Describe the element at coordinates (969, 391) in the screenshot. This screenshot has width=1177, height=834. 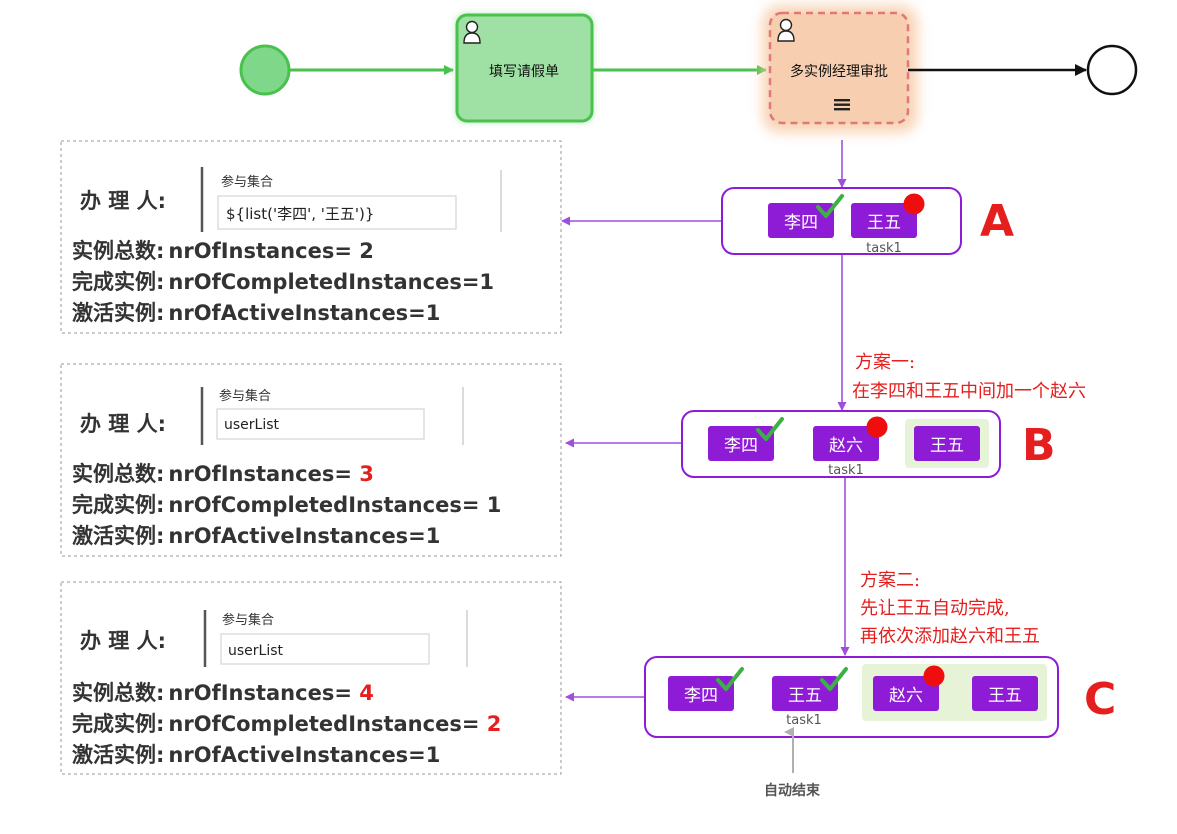
I see `plan-one-body: 在李四和王五中间加一个赵六` at that location.